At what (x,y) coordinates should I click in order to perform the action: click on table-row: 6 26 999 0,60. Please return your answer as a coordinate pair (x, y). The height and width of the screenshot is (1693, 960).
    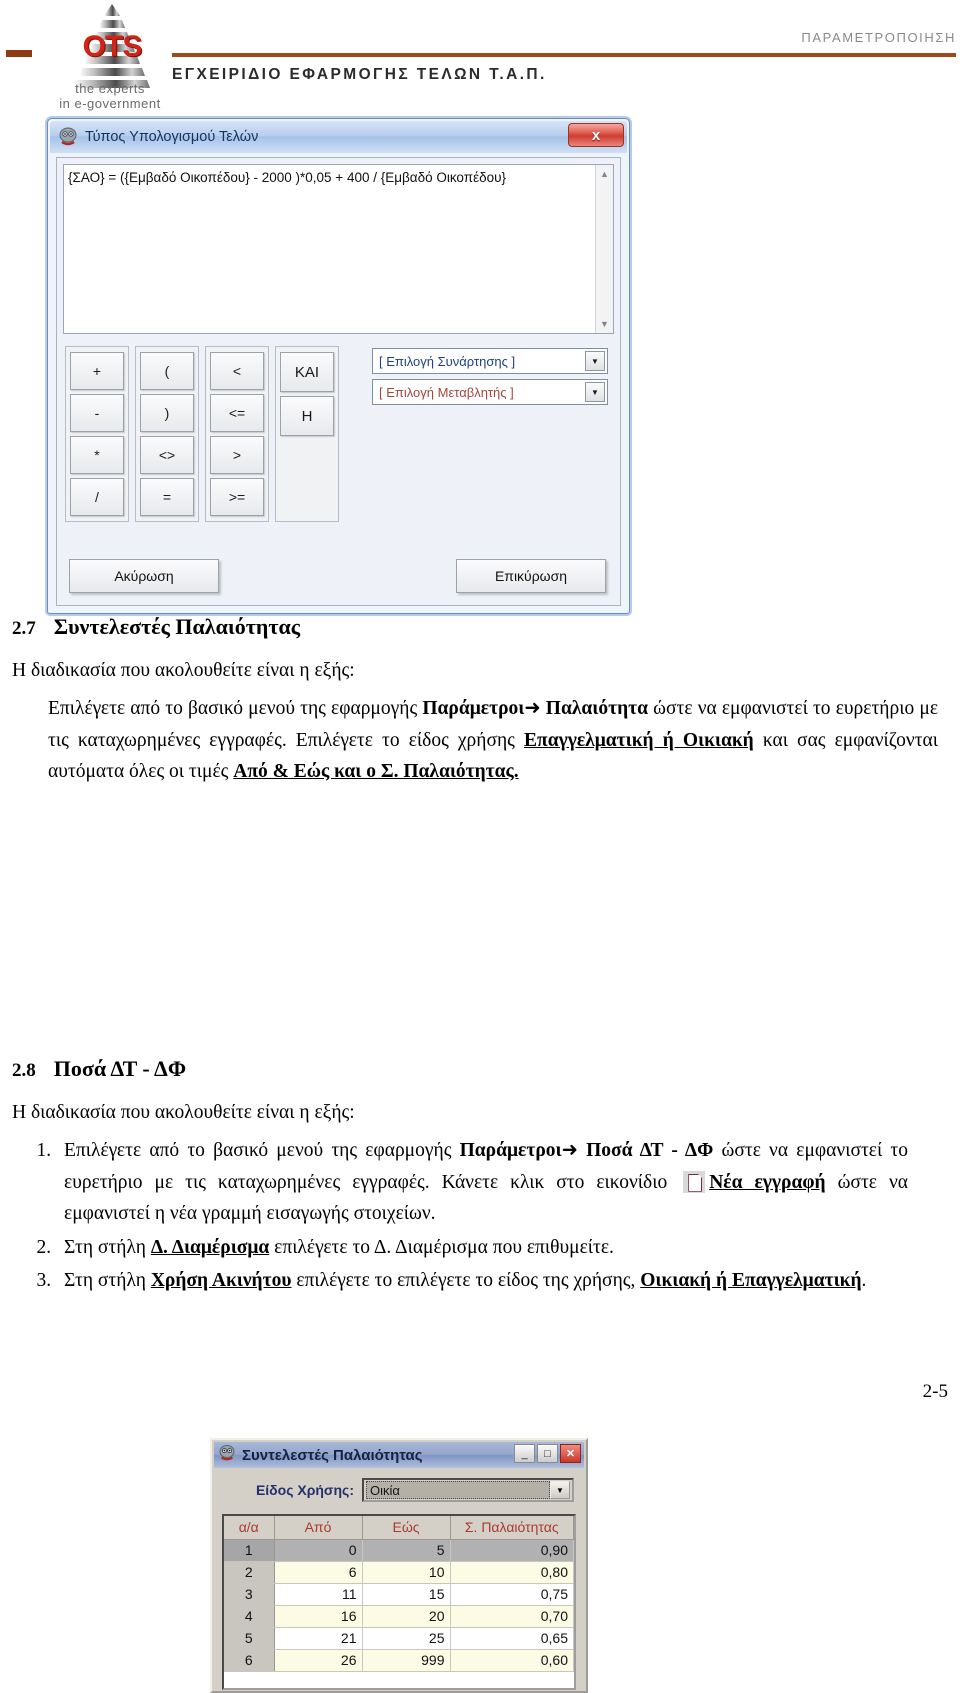
    Looking at the image, I should click on (399, 1660).